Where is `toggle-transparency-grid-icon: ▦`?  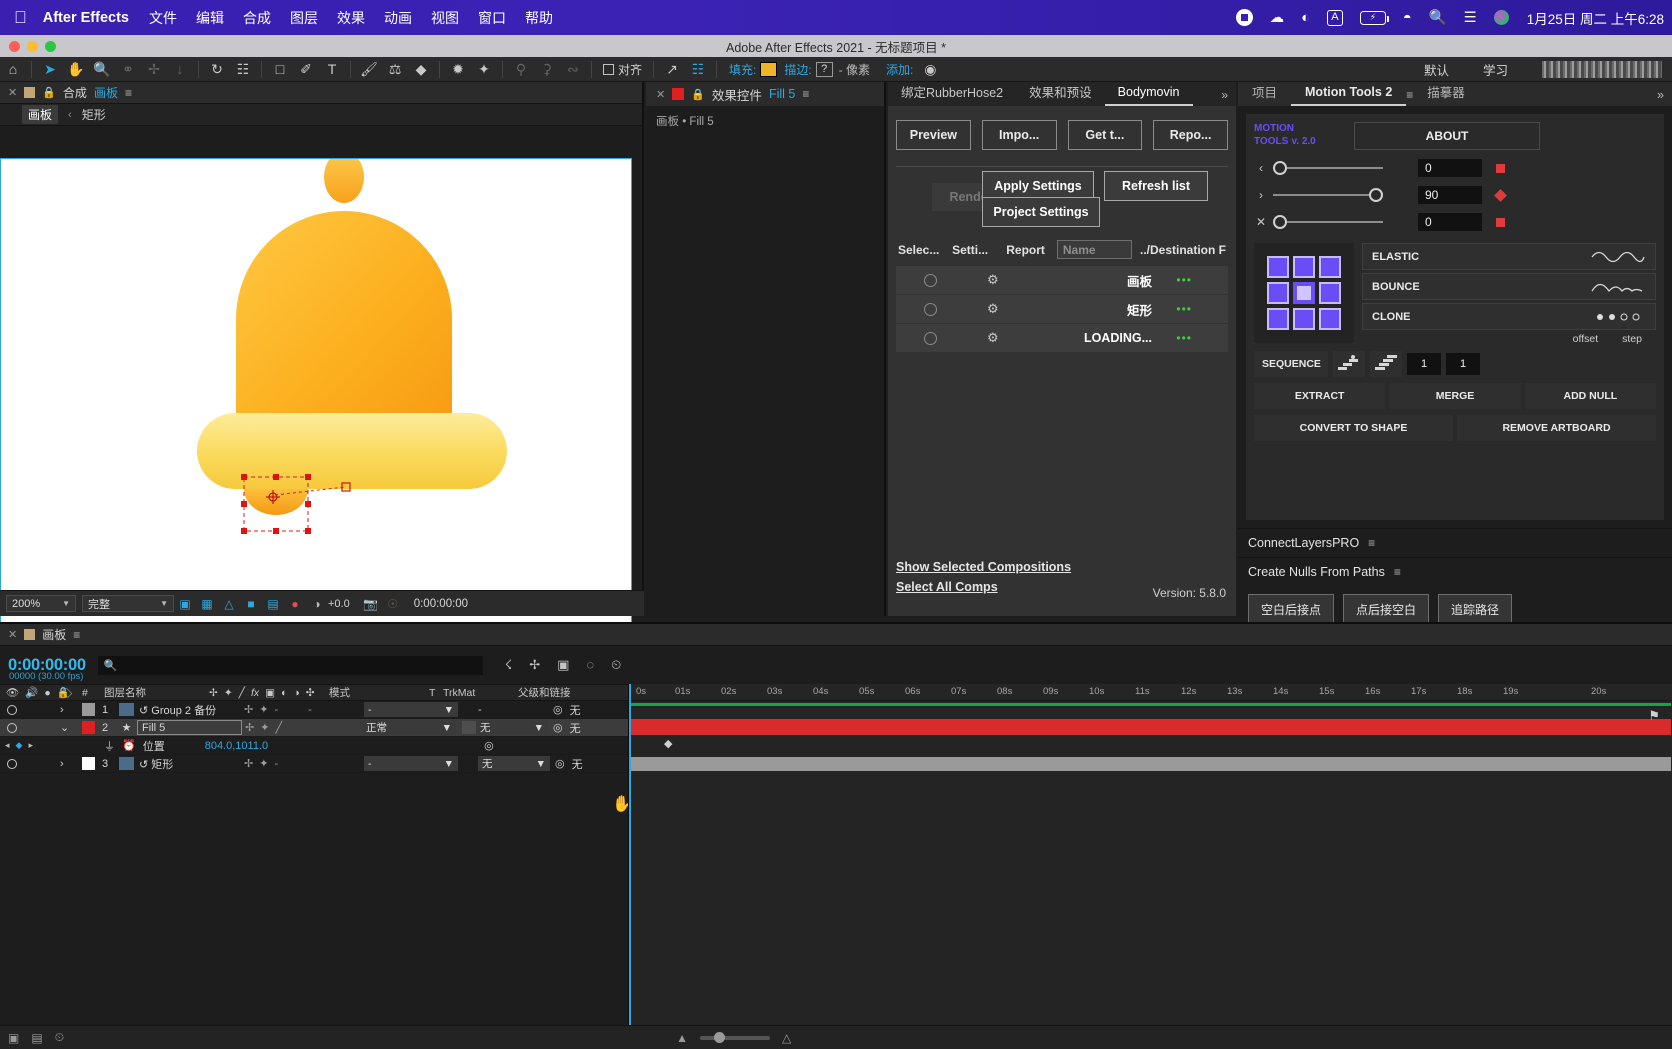 toggle-transparency-grid-icon: ▦ is located at coordinates (207, 604).